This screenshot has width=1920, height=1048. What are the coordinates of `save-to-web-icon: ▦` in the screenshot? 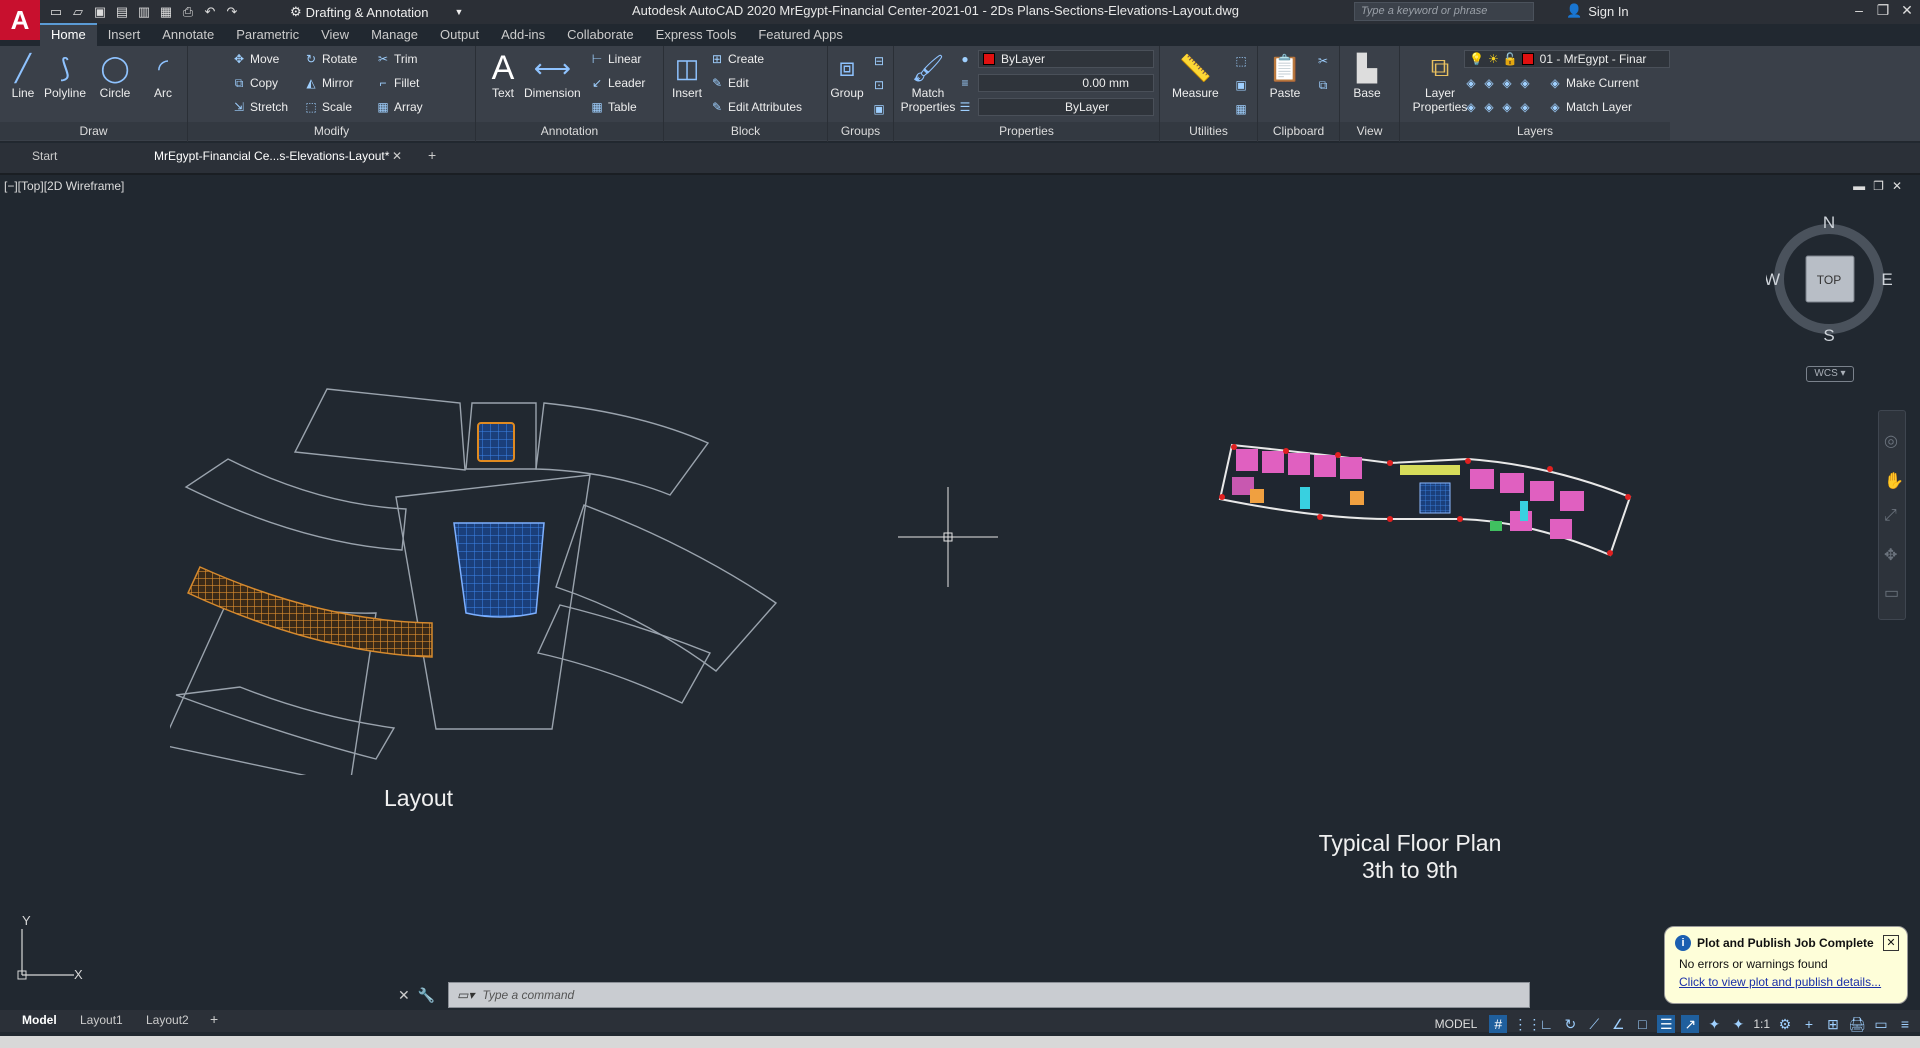 It's located at (166, 12).